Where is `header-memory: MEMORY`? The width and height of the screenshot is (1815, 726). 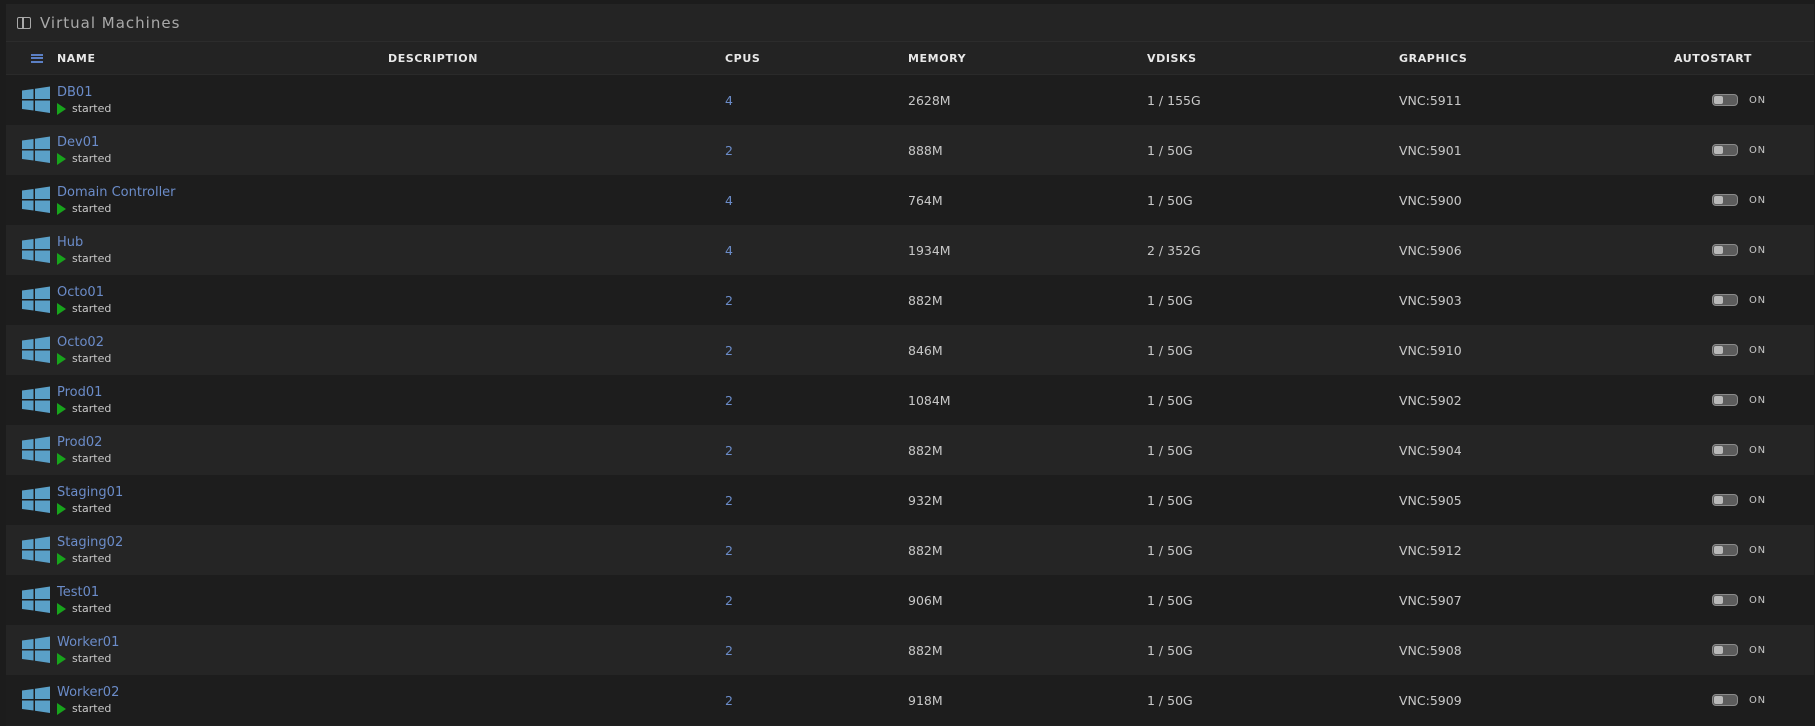 header-memory: MEMORY is located at coordinates (1027, 58).